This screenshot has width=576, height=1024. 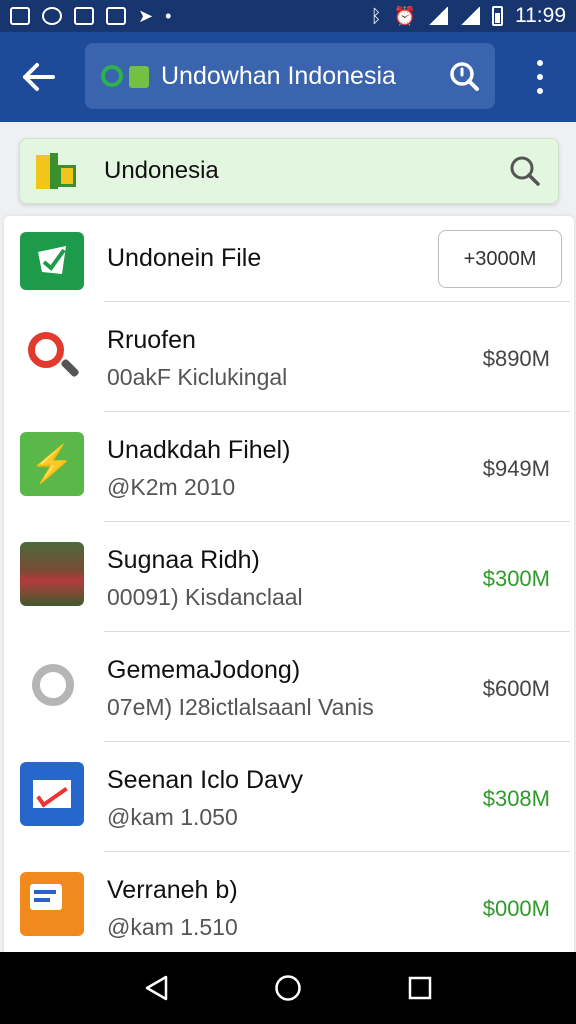 I want to click on item-price: $300M, so click(x=516, y=578).